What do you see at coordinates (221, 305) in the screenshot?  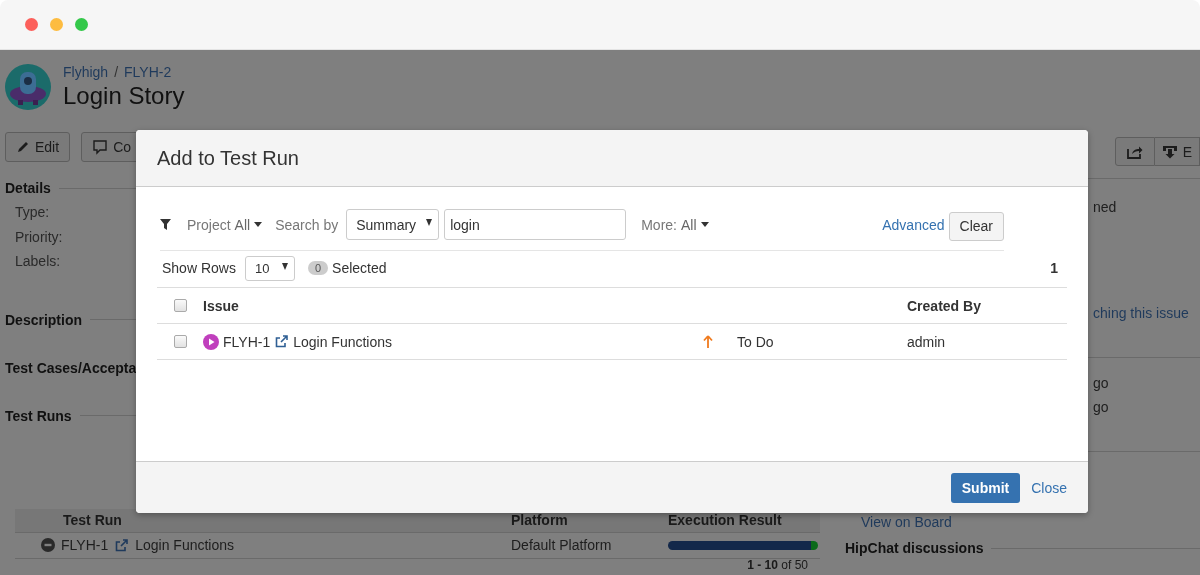 I see `column-header: Issue` at bounding box center [221, 305].